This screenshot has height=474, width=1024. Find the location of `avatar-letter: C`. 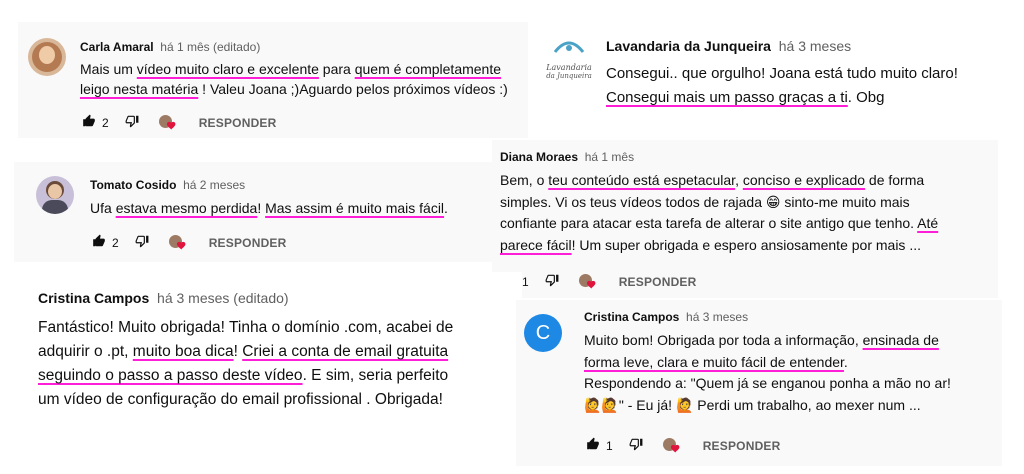

avatar-letter: C is located at coordinates (543, 333).